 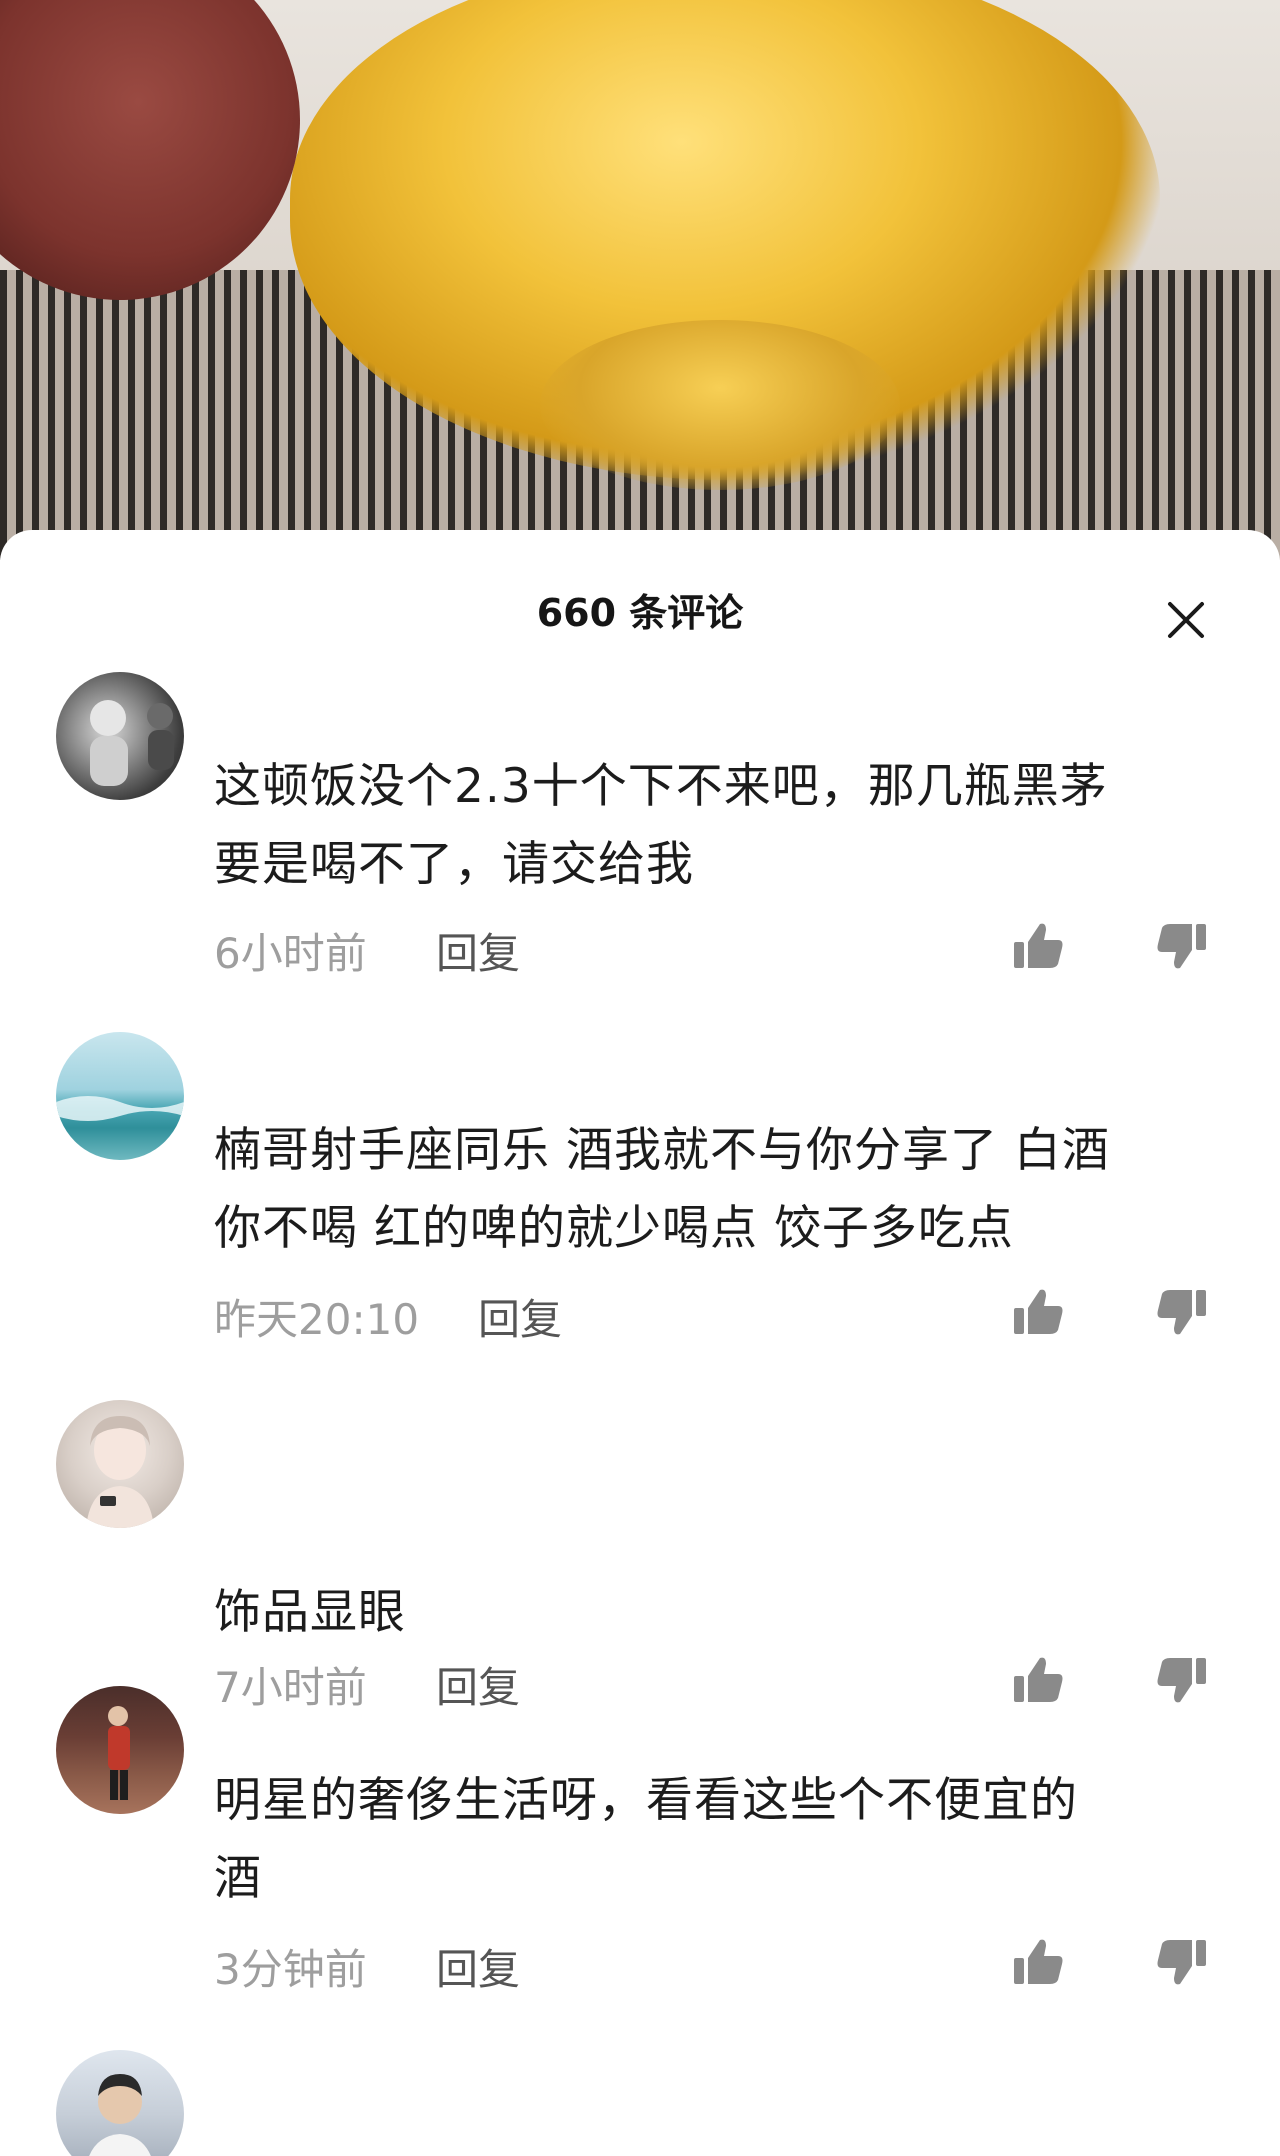 I want to click on comment-text: 这顿饭没个2.3十个下不来吧，那几瓶黑茅 要是喝不了，请交给我, so click(x=661, y=825).